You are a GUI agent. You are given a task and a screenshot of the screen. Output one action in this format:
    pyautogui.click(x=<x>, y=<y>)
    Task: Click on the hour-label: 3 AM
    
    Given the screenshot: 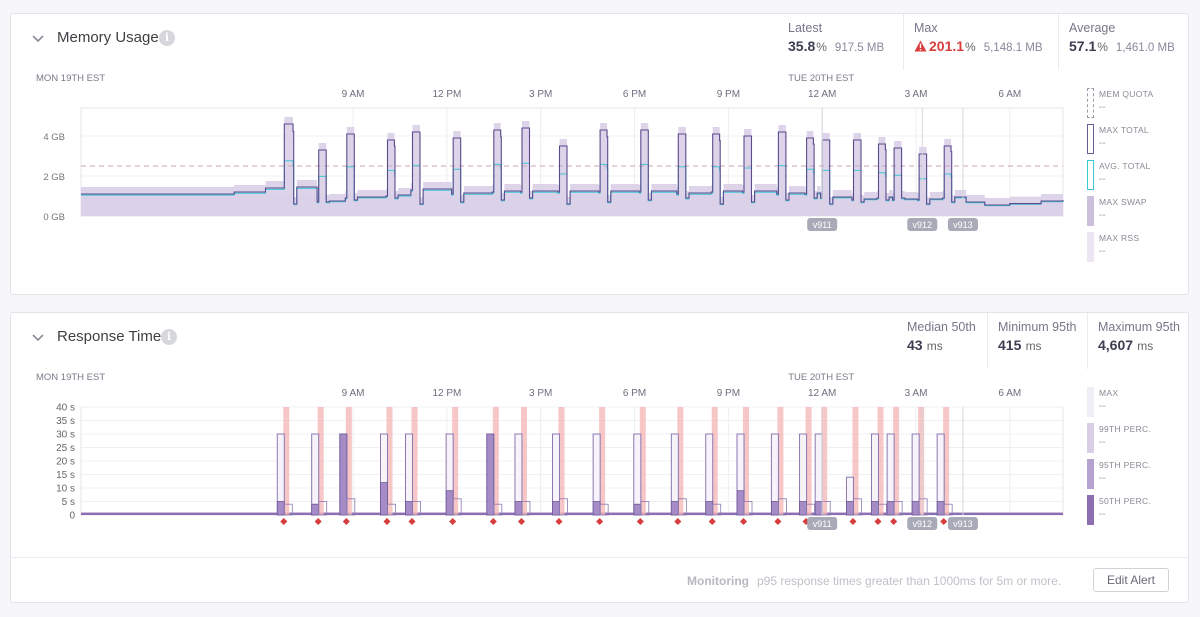 What is the action you would take?
    pyautogui.click(x=916, y=94)
    